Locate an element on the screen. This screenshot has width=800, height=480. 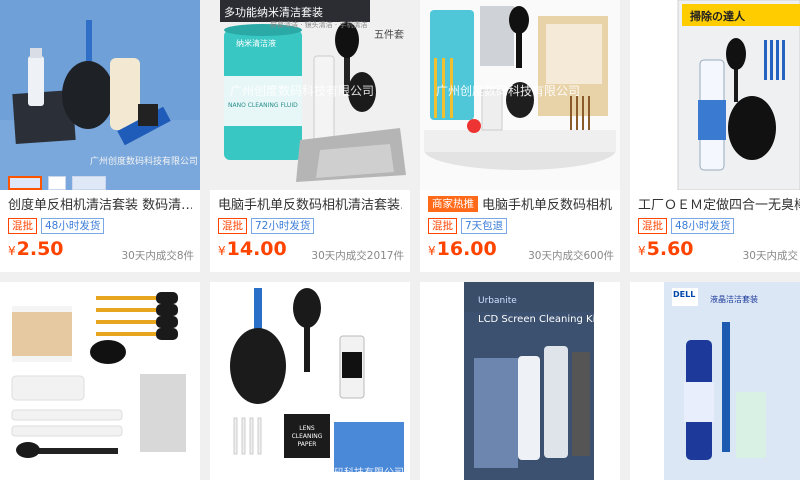
sales-count: 30天内成交 is located at coordinates (770, 256).